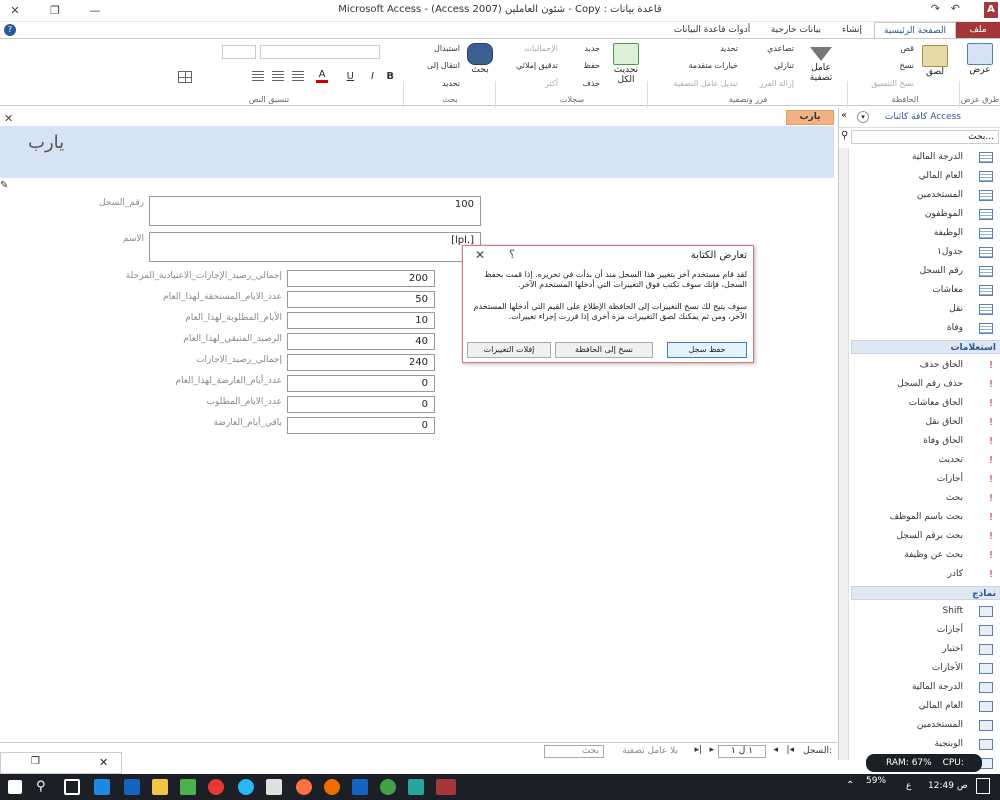 This screenshot has width=1000, height=800. I want to click on nav-item: كادر!, so click(925, 574).